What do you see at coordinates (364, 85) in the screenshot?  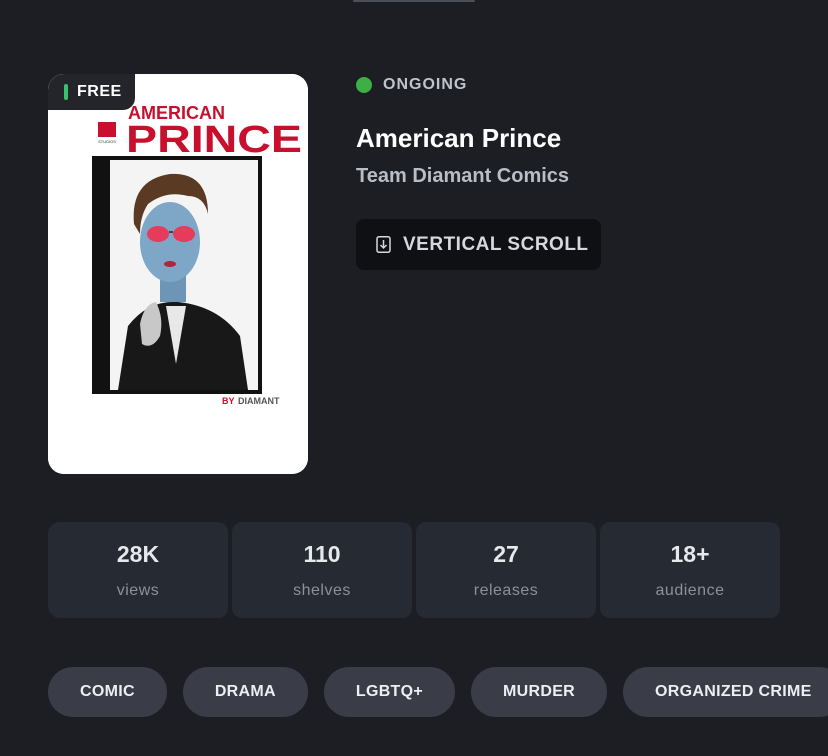 I see `status-dot-icon` at bounding box center [364, 85].